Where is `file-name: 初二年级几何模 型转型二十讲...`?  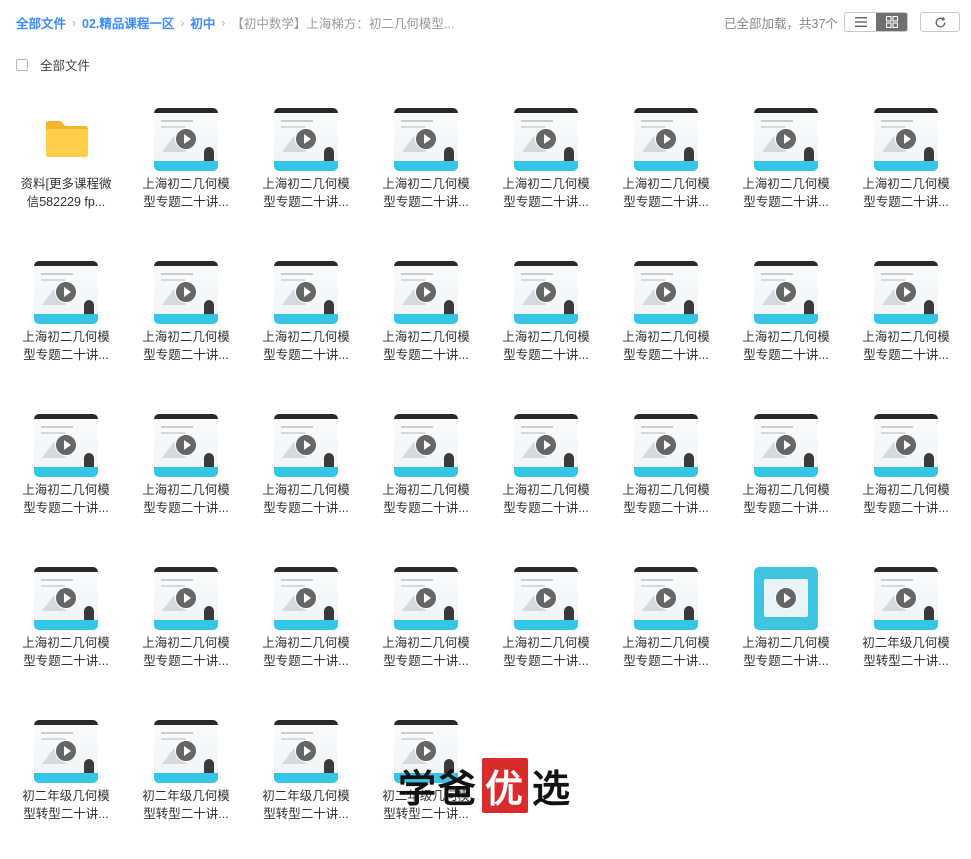 file-name: 初二年级几何模 型转型二十讲... is located at coordinates (66, 805).